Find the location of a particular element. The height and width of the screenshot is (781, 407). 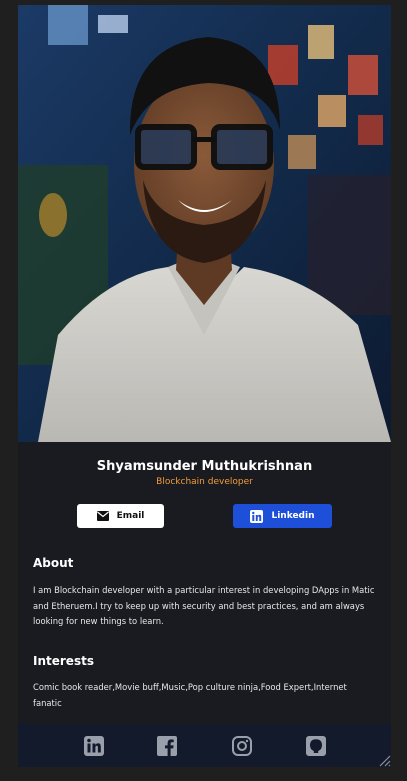

instagram-icon is located at coordinates (242, 746).